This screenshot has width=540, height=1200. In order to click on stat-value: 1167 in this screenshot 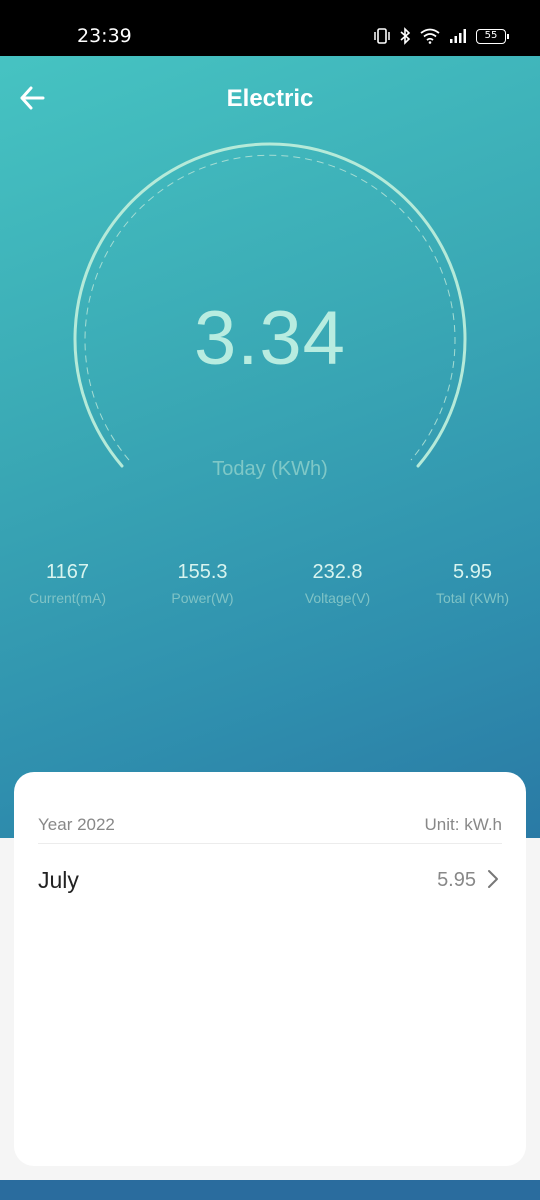, I will do `click(67, 572)`.